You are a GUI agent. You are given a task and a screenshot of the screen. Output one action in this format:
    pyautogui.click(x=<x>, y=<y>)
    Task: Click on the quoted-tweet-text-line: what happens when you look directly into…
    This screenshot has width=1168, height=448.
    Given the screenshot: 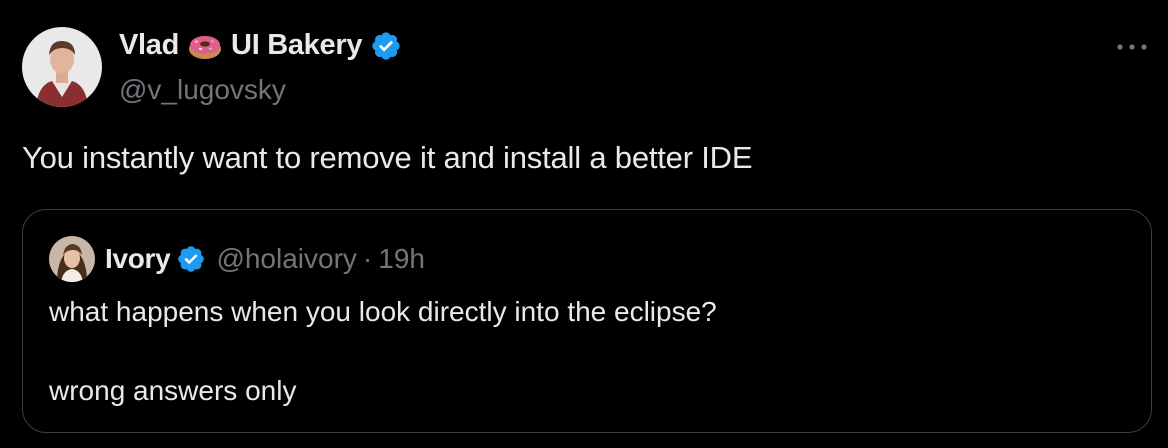 What is the action you would take?
    pyautogui.click(x=383, y=311)
    